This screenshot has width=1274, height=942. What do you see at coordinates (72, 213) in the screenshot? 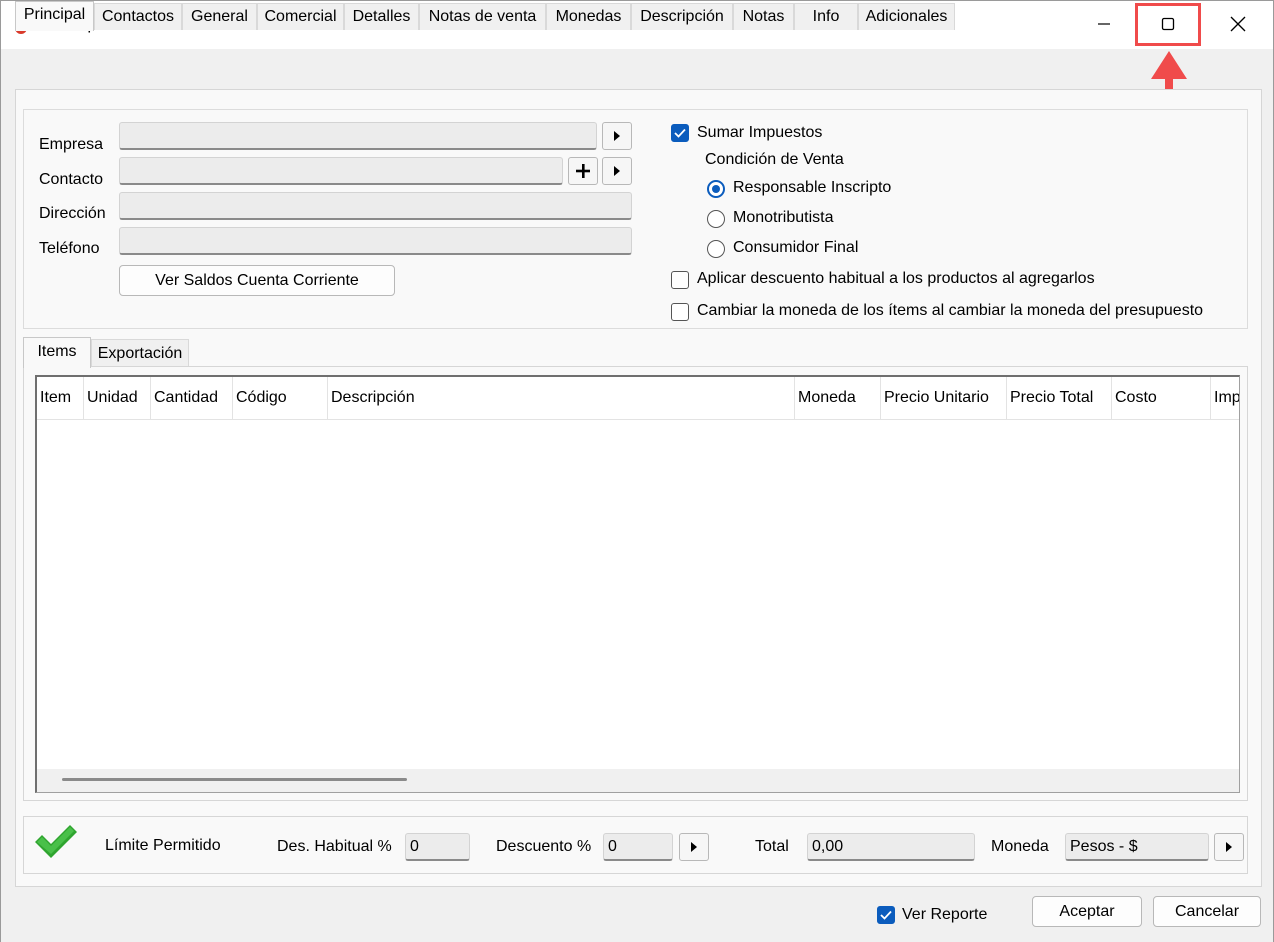
I see `direccion-label: Dirección` at bounding box center [72, 213].